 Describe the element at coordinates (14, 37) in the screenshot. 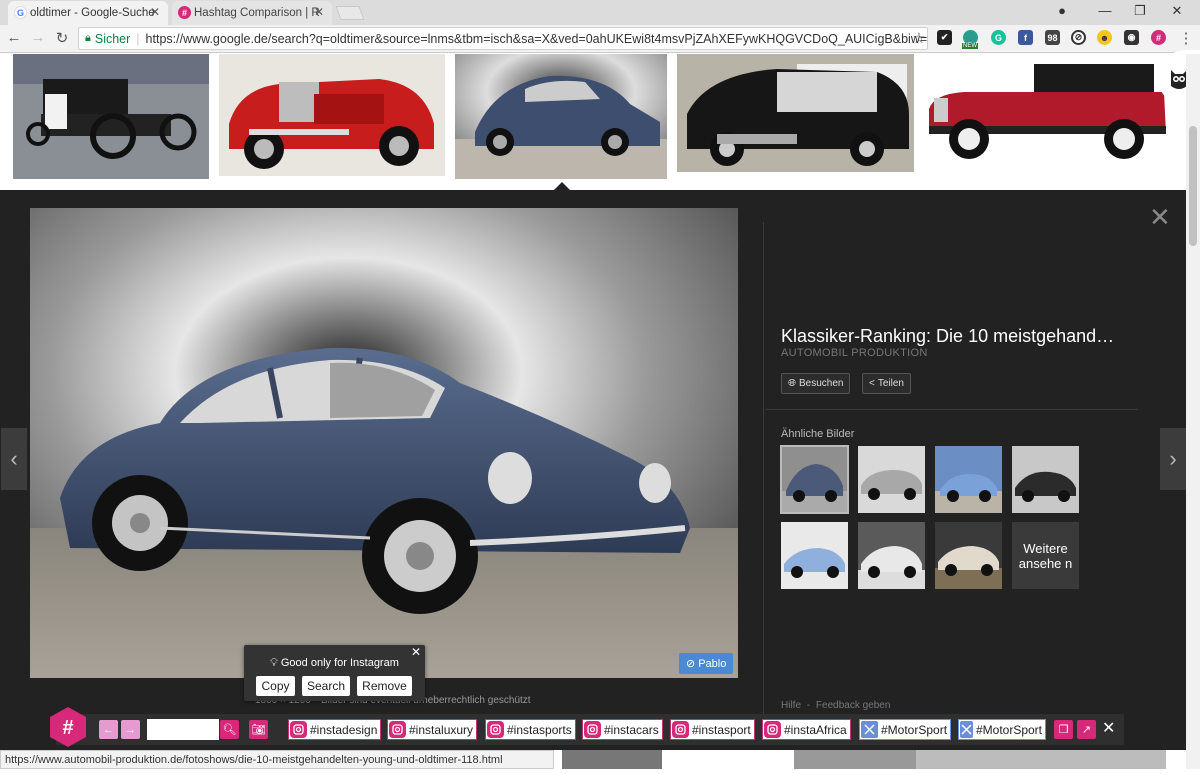

I see `back-icon: ←` at that location.